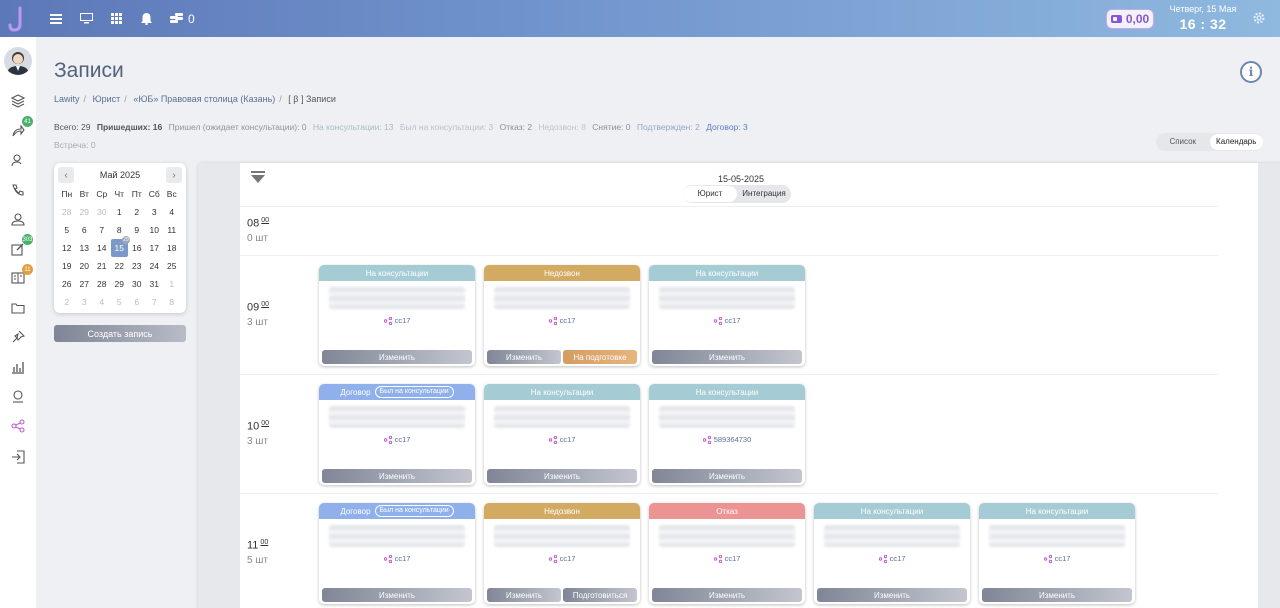  Describe the element at coordinates (27, 269) in the screenshot. I see `journal-badge: 11` at that location.